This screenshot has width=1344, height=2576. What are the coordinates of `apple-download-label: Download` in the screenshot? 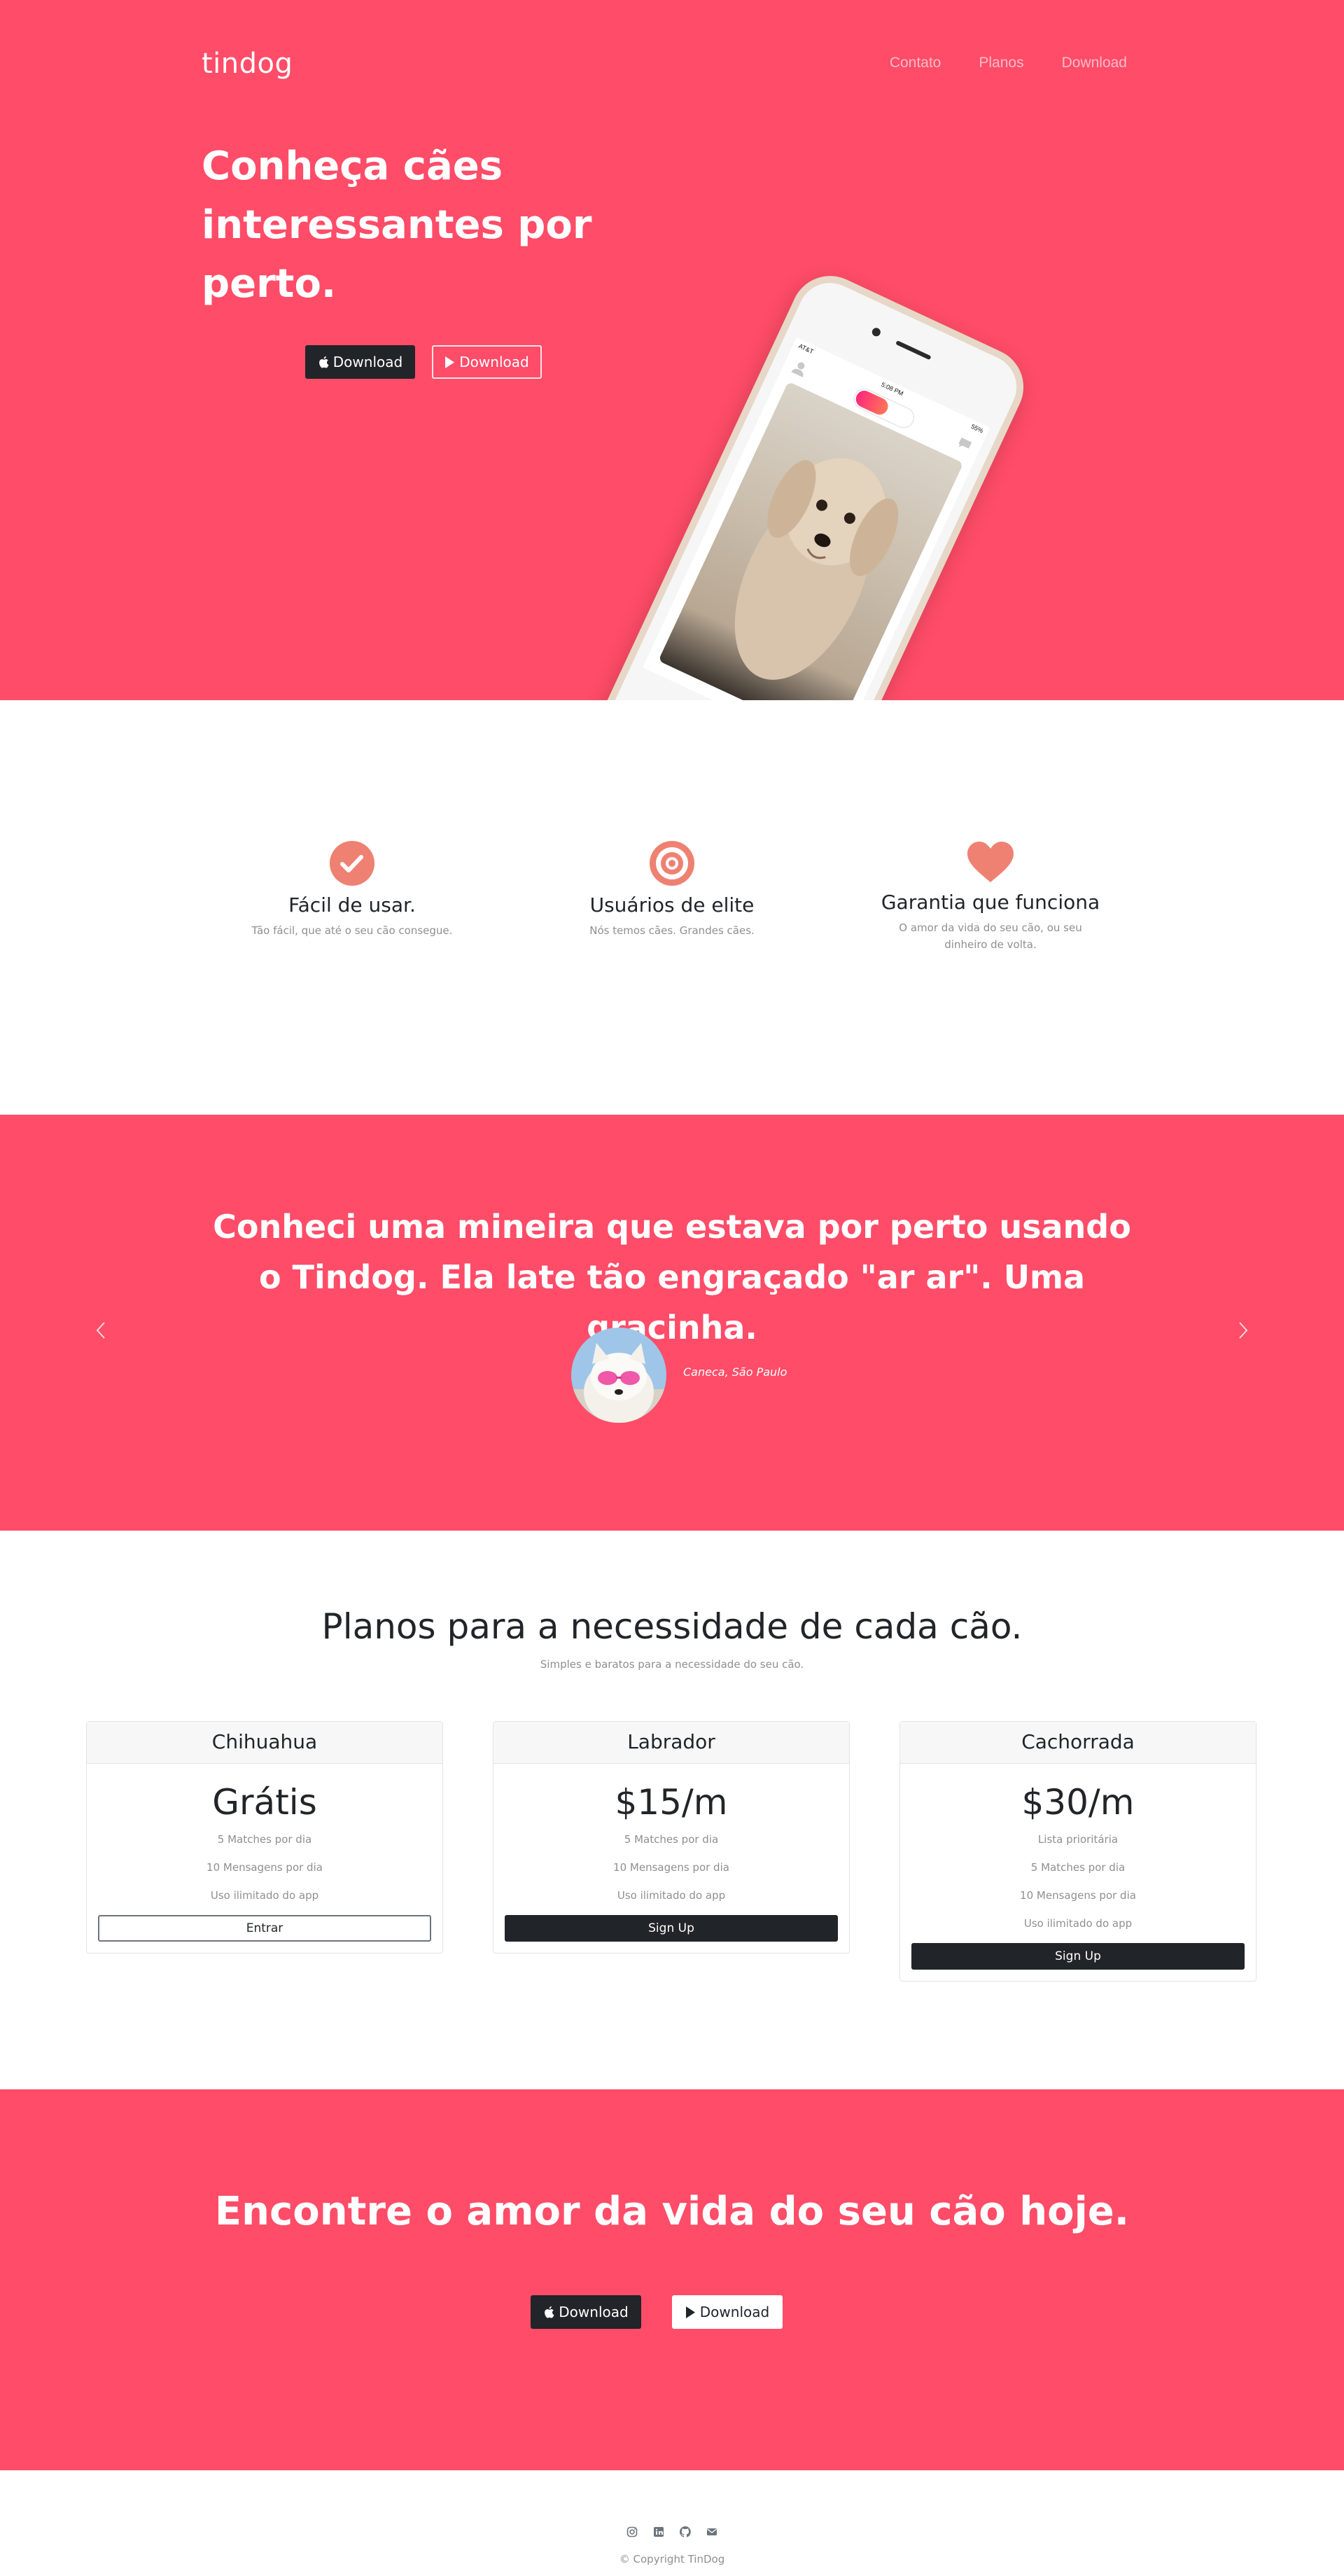 It's located at (367, 362).